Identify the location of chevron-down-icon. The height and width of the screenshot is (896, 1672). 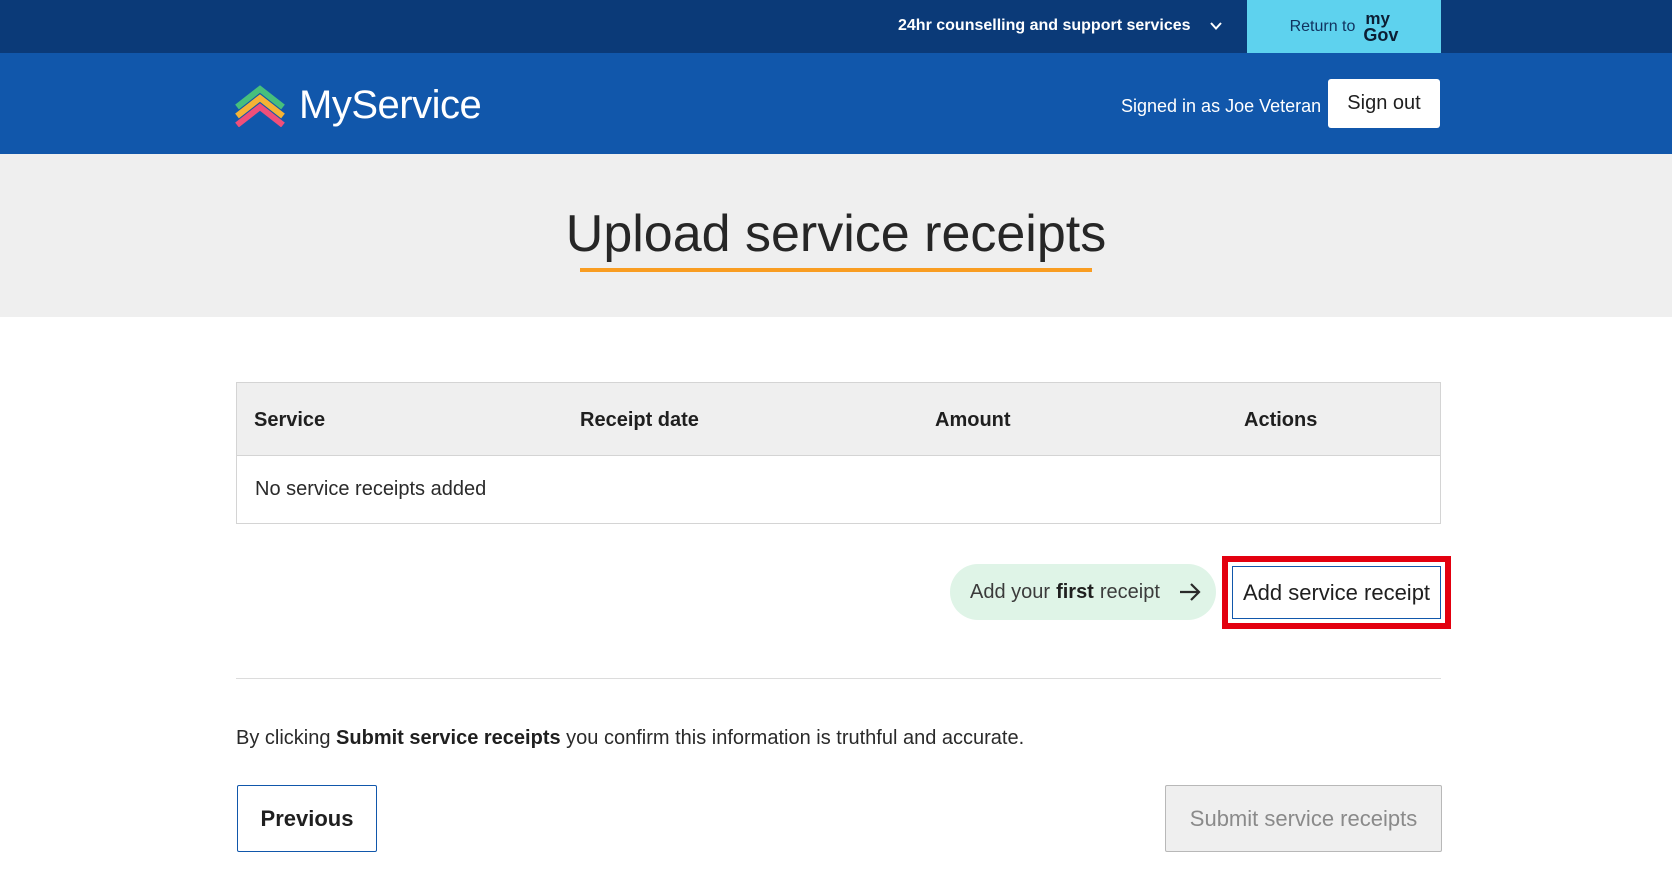
(1215, 26).